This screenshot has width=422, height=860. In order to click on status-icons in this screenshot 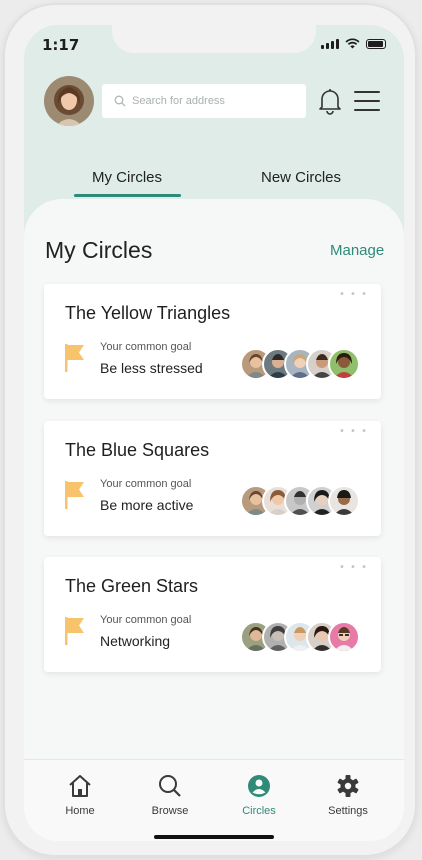, I will do `click(353, 43)`.